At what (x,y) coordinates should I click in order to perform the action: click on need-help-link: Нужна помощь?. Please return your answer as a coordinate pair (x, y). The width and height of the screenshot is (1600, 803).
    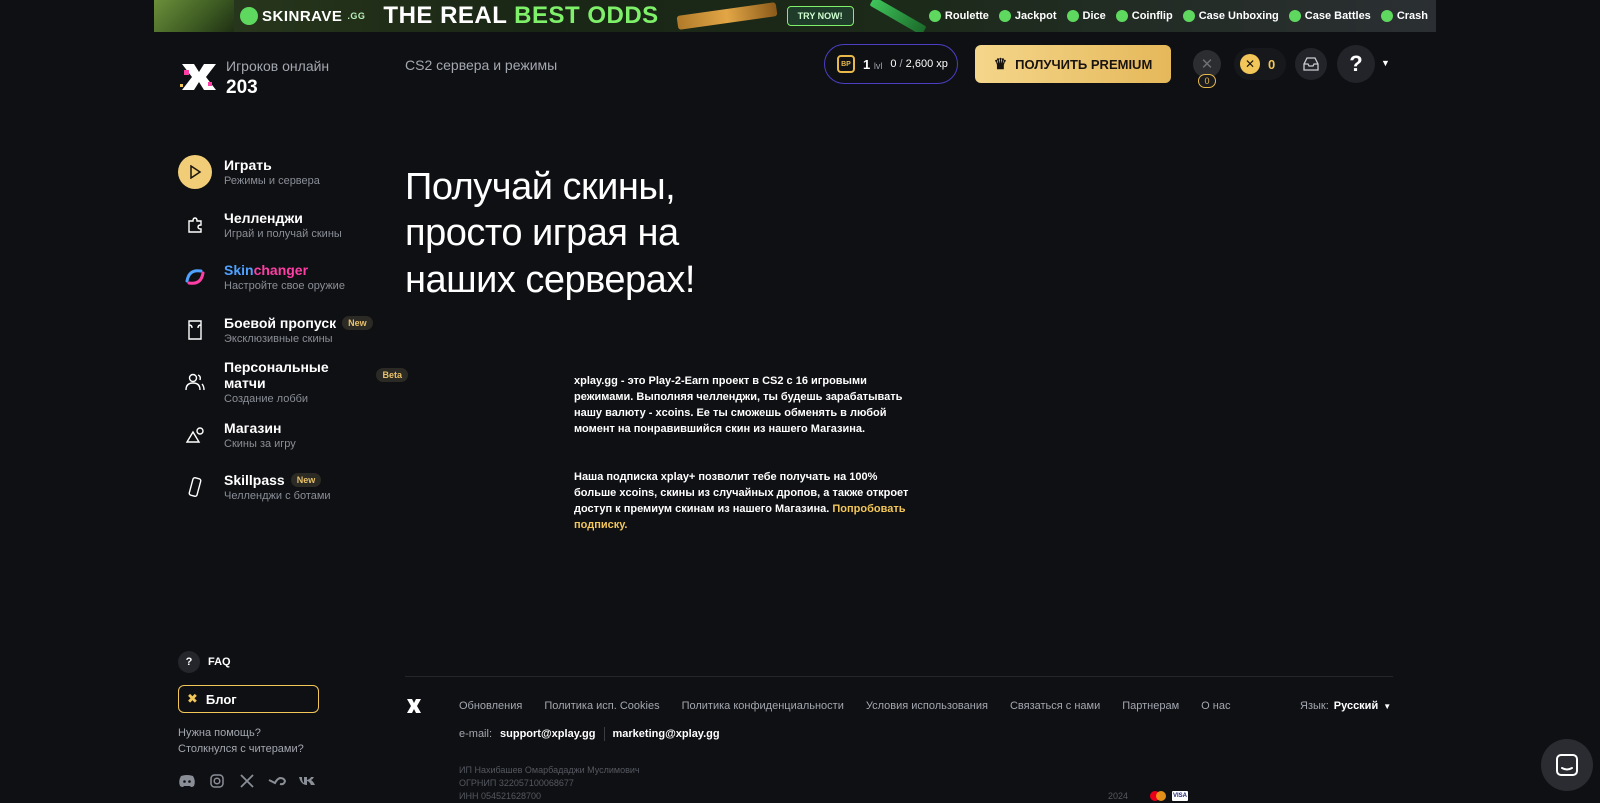
    Looking at the image, I should click on (241, 733).